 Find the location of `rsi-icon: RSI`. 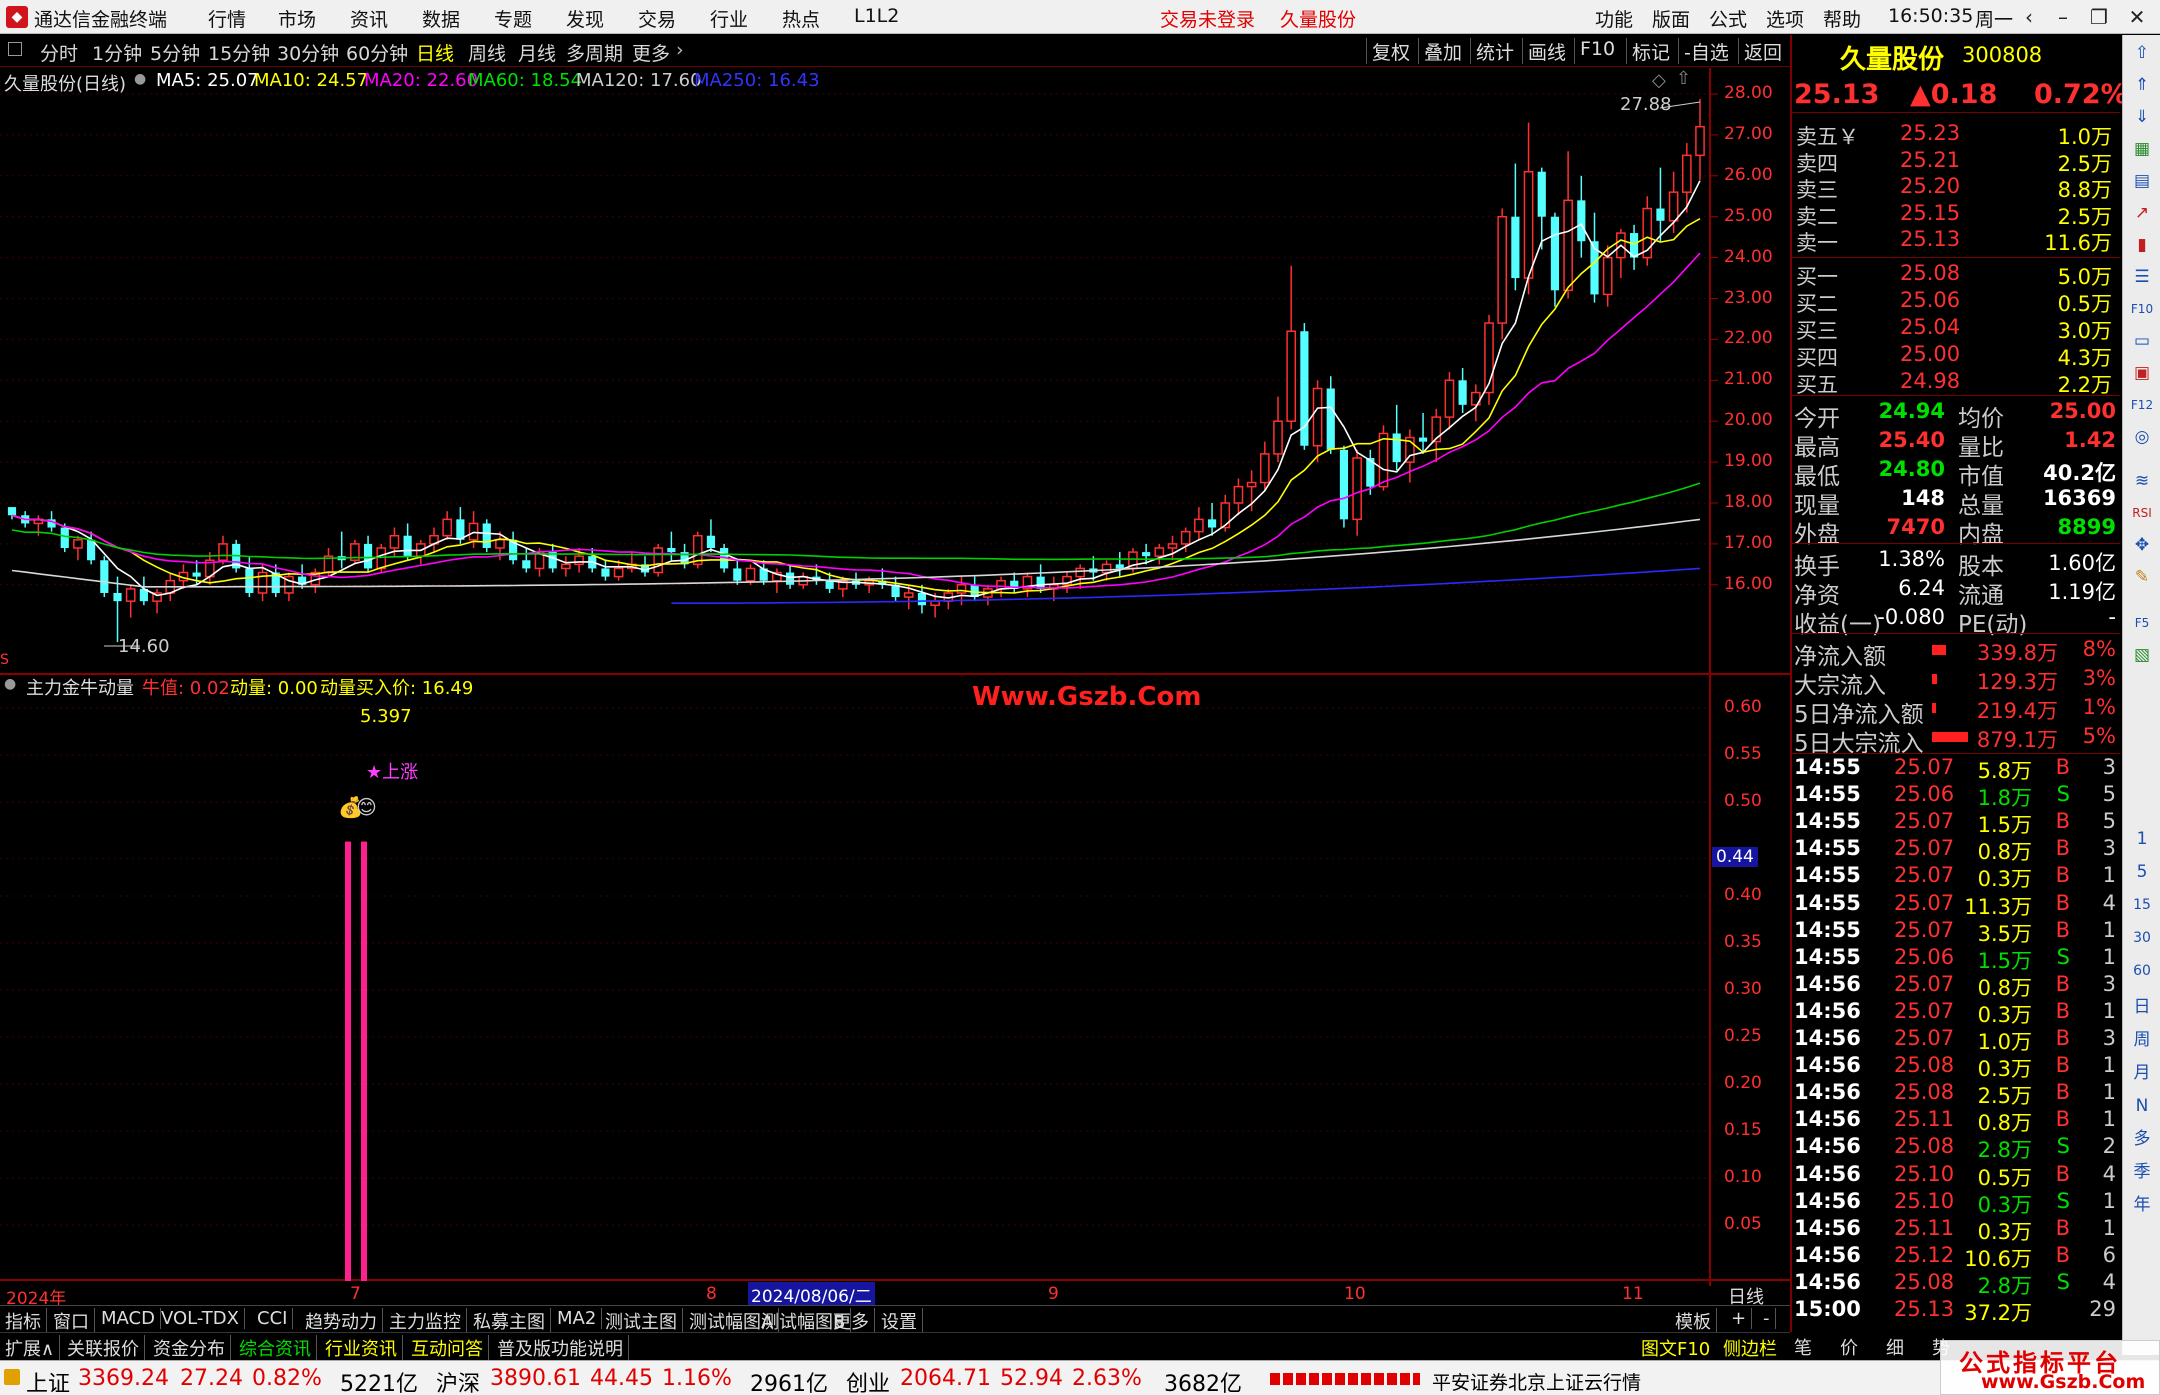

rsi-icon: RSI is located at coordinates (2142, 513).